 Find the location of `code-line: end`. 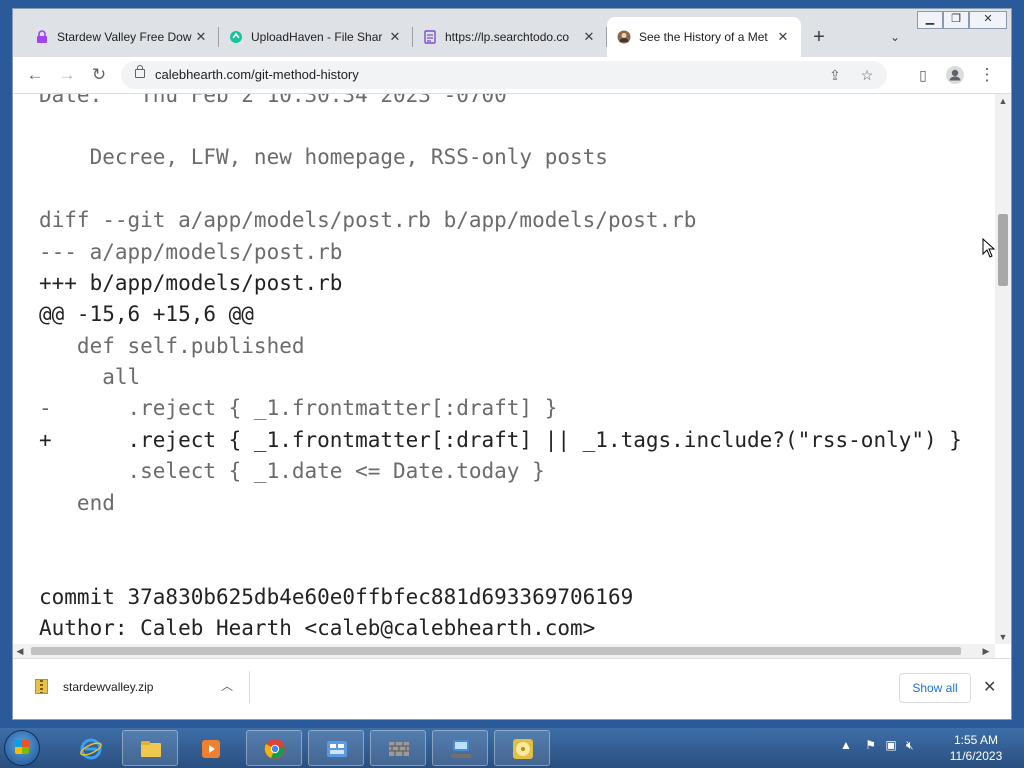

code-line: end is located at coordinates (77, 503).